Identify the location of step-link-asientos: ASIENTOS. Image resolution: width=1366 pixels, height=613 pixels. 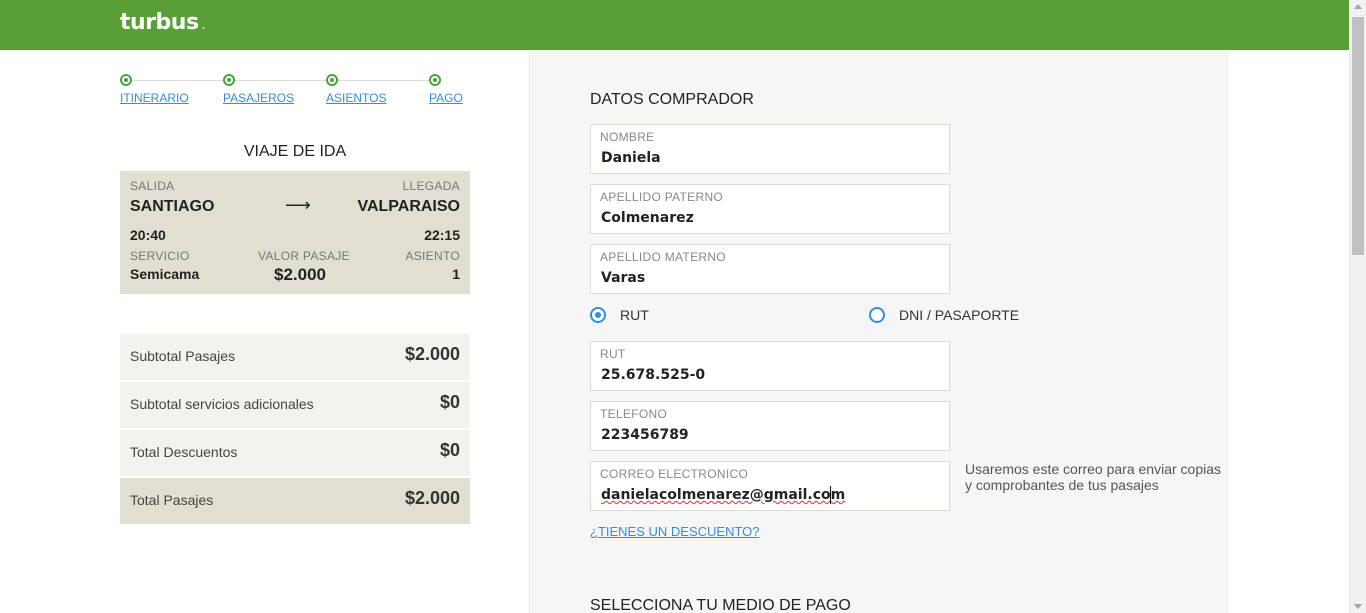
(356, 98).